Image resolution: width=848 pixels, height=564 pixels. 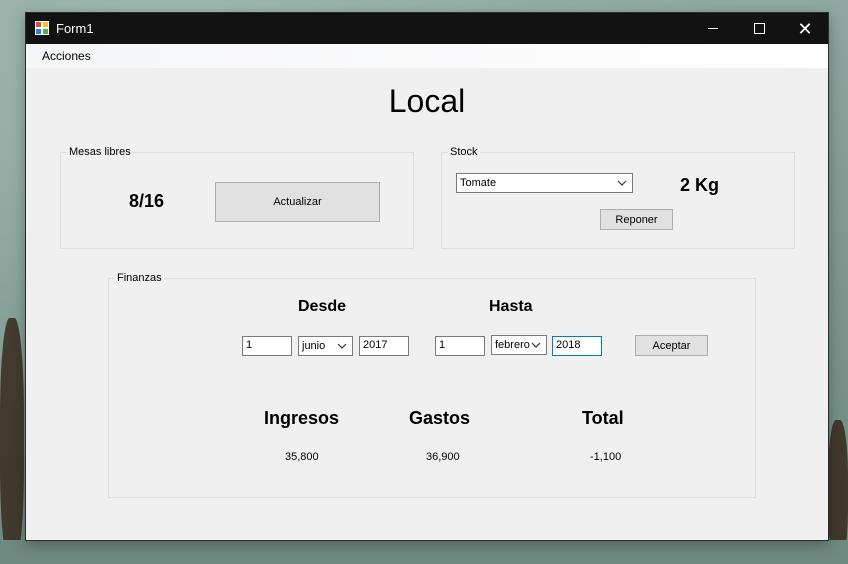 What do you see at coordinates (12, 441) in the screenshot?
I see `palm-tree-decoration` at bounding box center [12, 441].